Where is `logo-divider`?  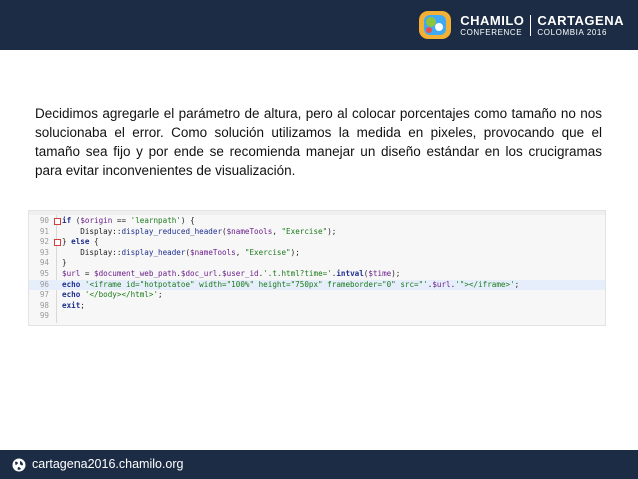
logo-divider is located at coordinates (531, 25).